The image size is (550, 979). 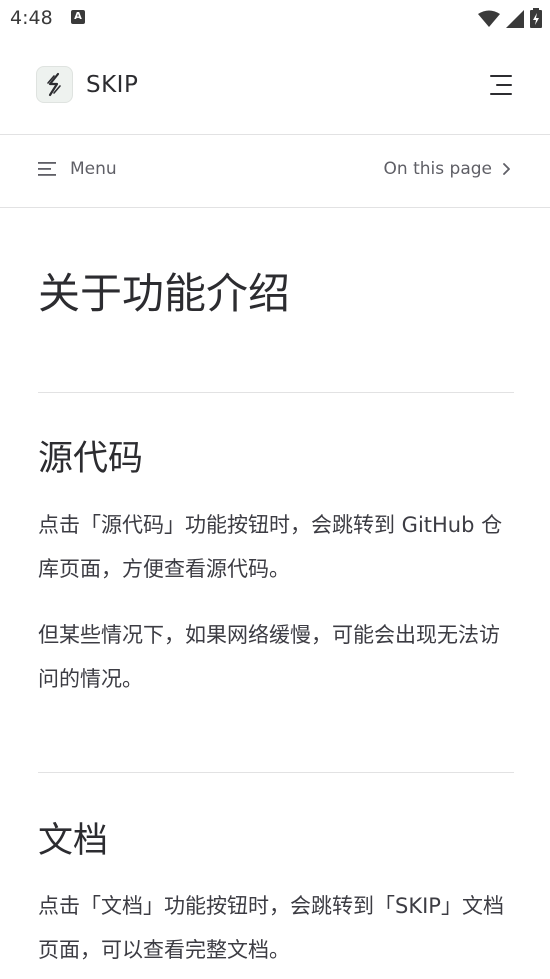 What do you see at coordinates (73, 841) in the screenshot?
I see `section-heading: 文档` at bounding box center [73, 841].